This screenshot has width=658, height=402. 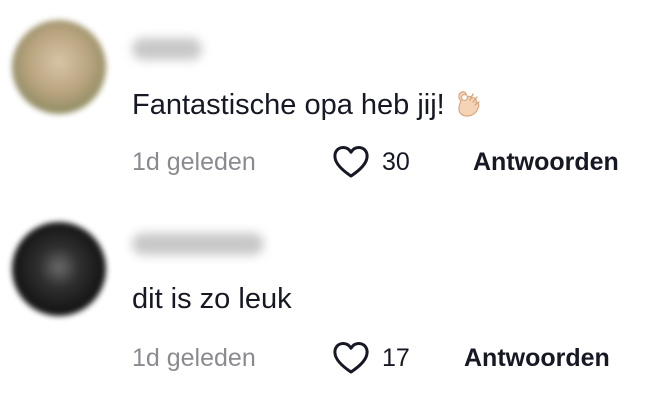 I want to click on like-button: 30, so click(x=371, y=162).